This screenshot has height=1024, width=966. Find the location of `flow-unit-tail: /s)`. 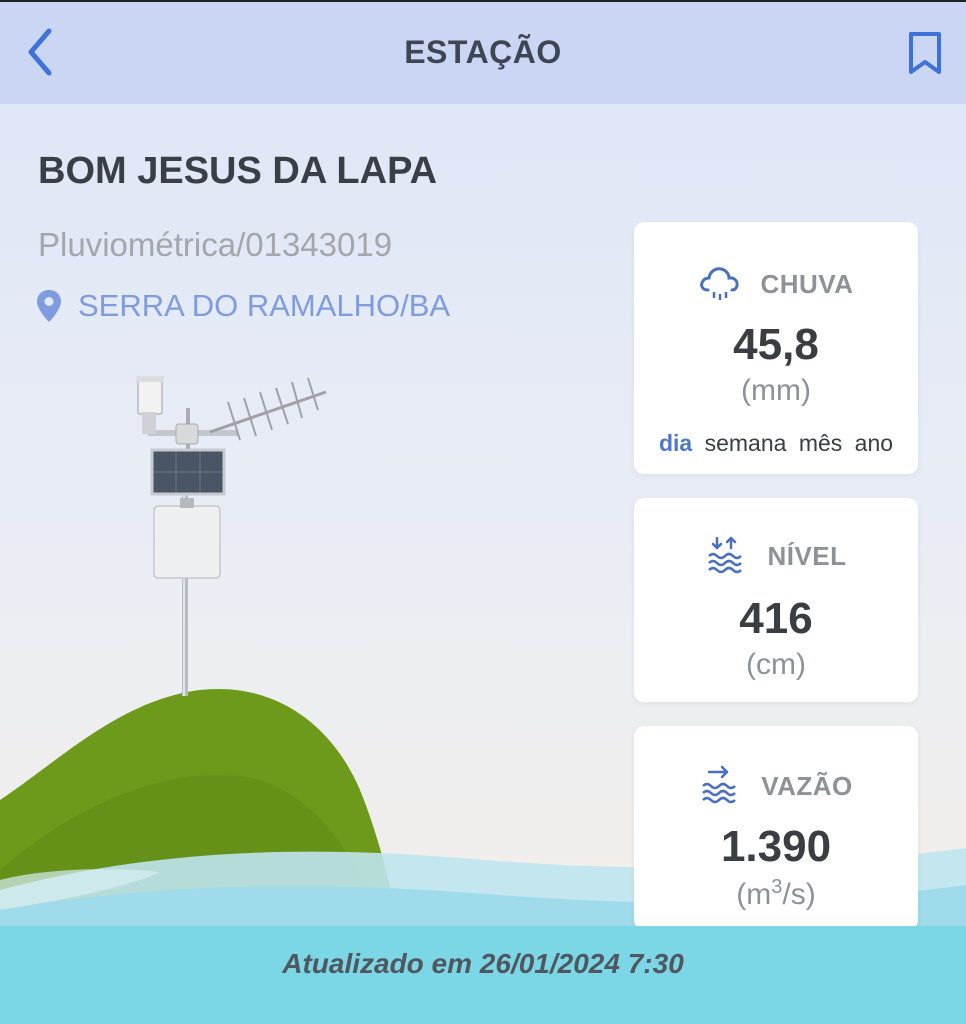

flow-unit-tail: /s) is located at coordinates (799, 894).